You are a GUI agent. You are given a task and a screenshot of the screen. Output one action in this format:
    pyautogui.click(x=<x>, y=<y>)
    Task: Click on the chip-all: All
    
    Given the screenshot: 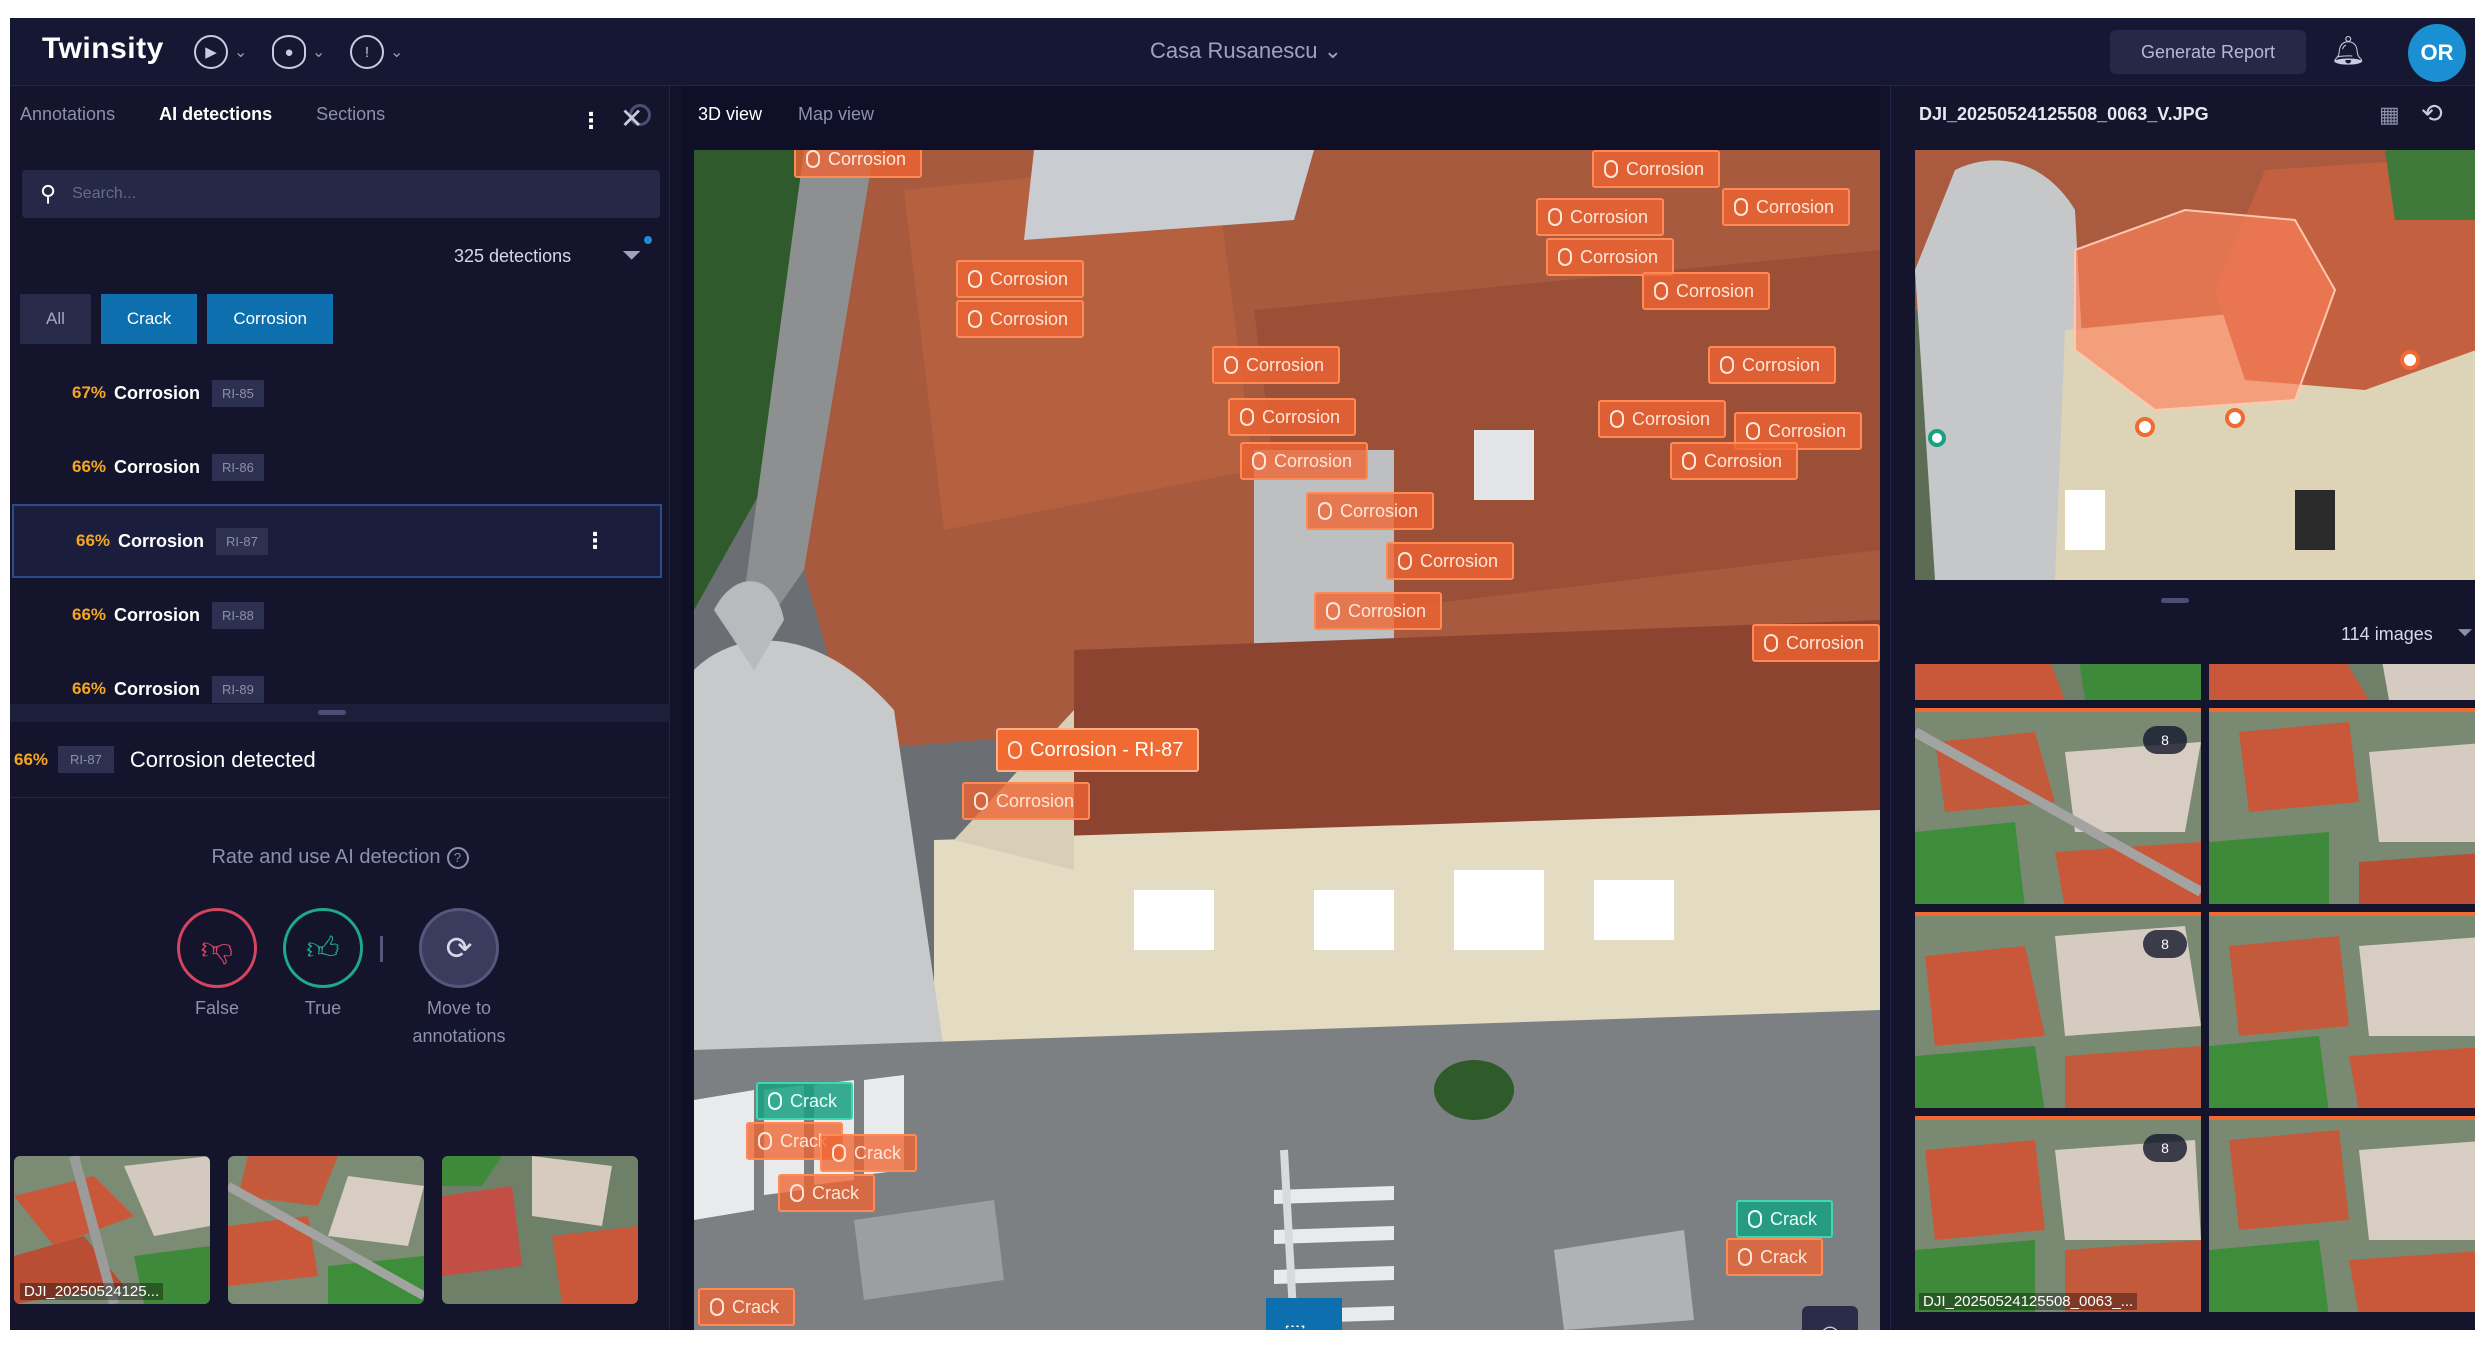 What is the action you would take?
    pyautogui.click(x=55, y=319)
    